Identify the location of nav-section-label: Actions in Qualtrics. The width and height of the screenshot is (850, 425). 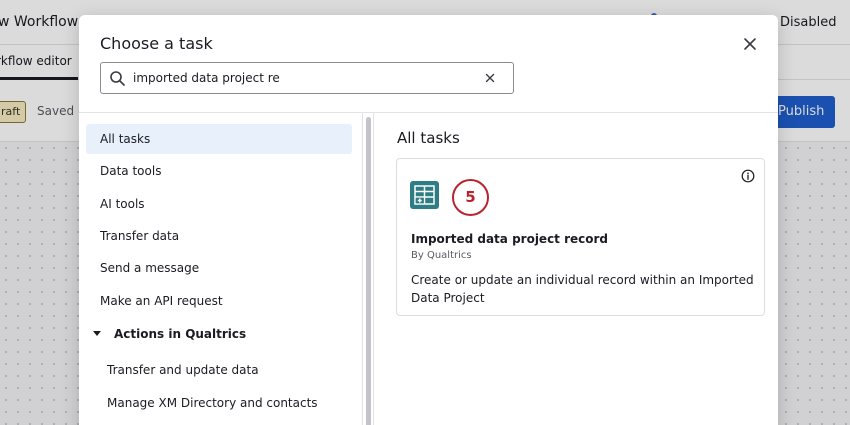
(180, 334).